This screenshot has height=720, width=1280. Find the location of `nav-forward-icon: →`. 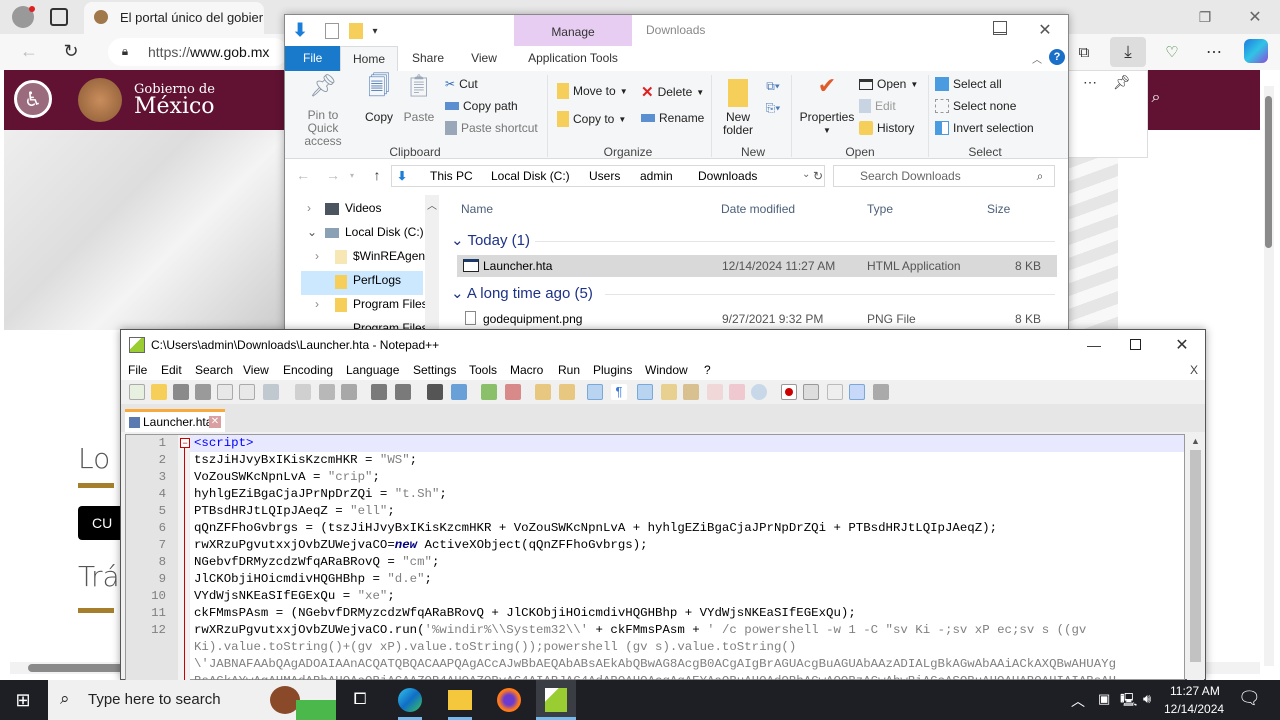

nav-forward-icon: → is located at coordinates (333, 175).